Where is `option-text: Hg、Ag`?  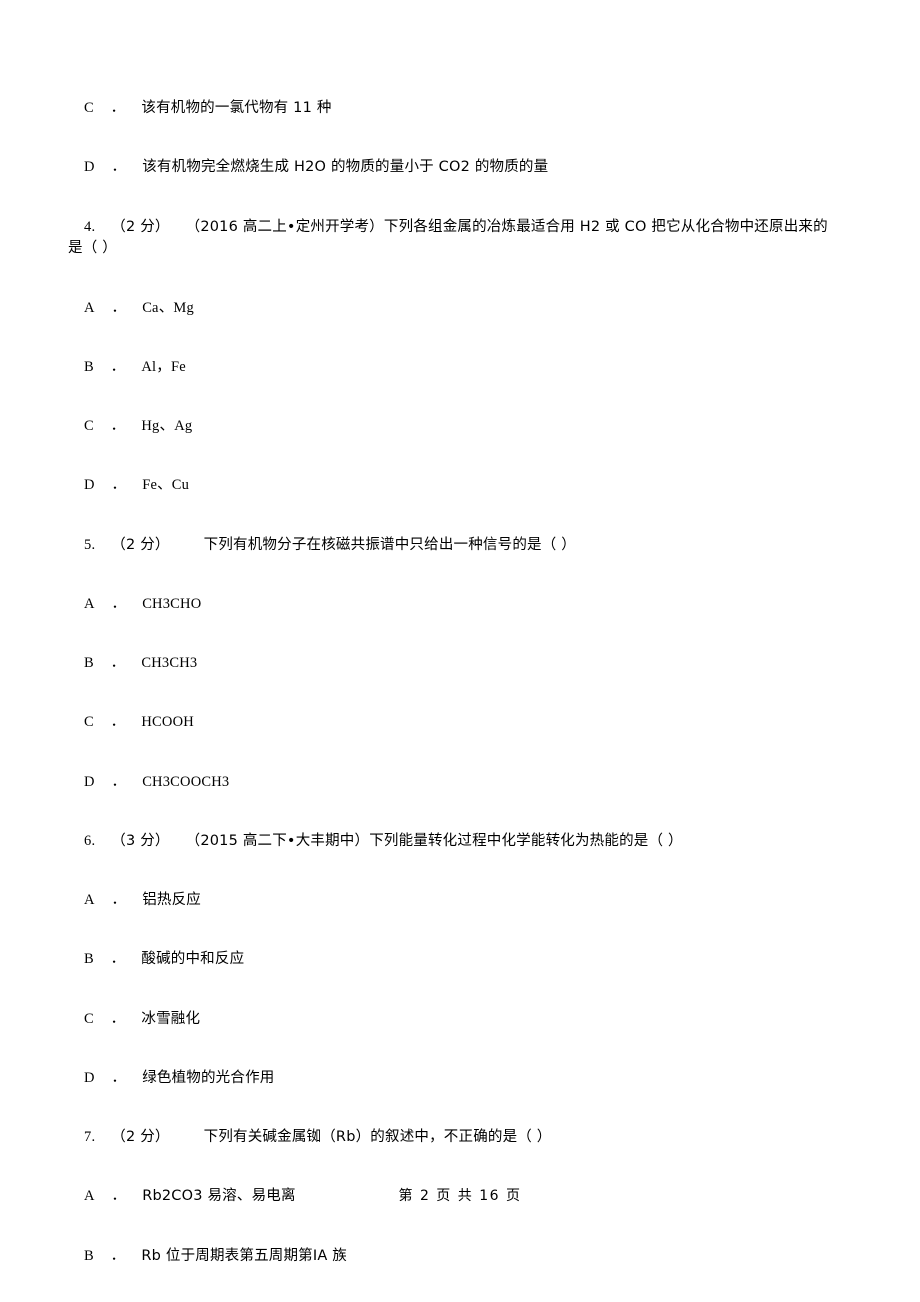 option-text: Hg、Ag is located at coordinates (167, 426).